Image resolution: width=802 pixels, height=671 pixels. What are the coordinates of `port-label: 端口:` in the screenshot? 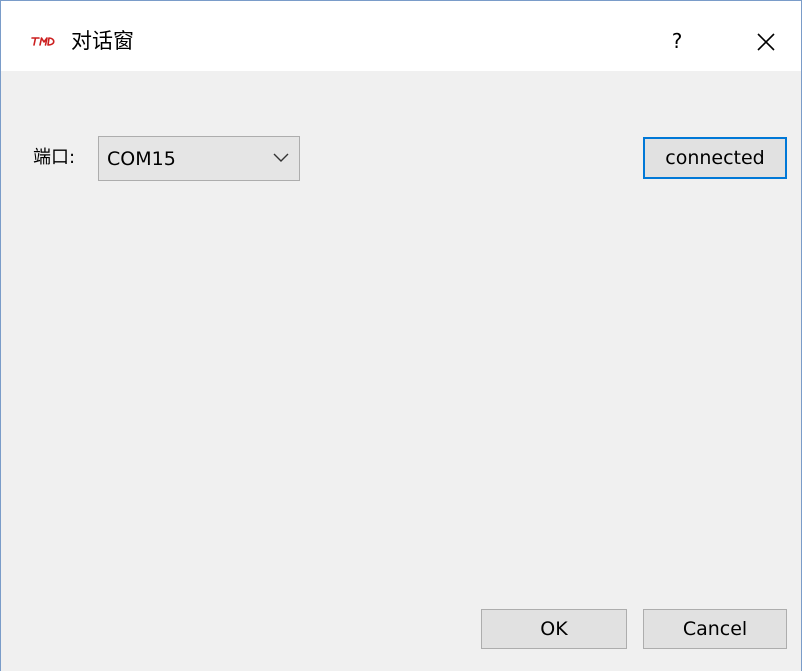 It's located at (54, 157).